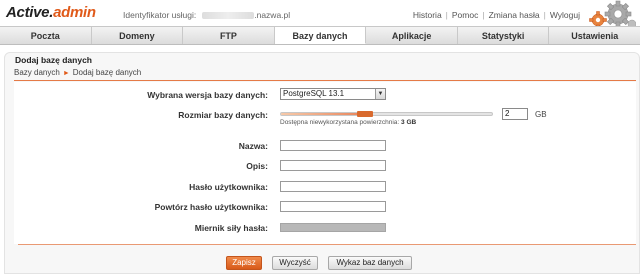 This screenshot has height=274, width=640. Describe the element at coordinates (228, 16) in the screenshot. I see `identifier-redacted` at that location.